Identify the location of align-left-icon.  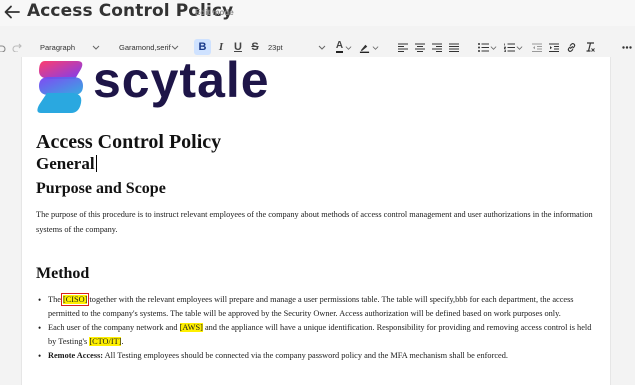
(403, 47).